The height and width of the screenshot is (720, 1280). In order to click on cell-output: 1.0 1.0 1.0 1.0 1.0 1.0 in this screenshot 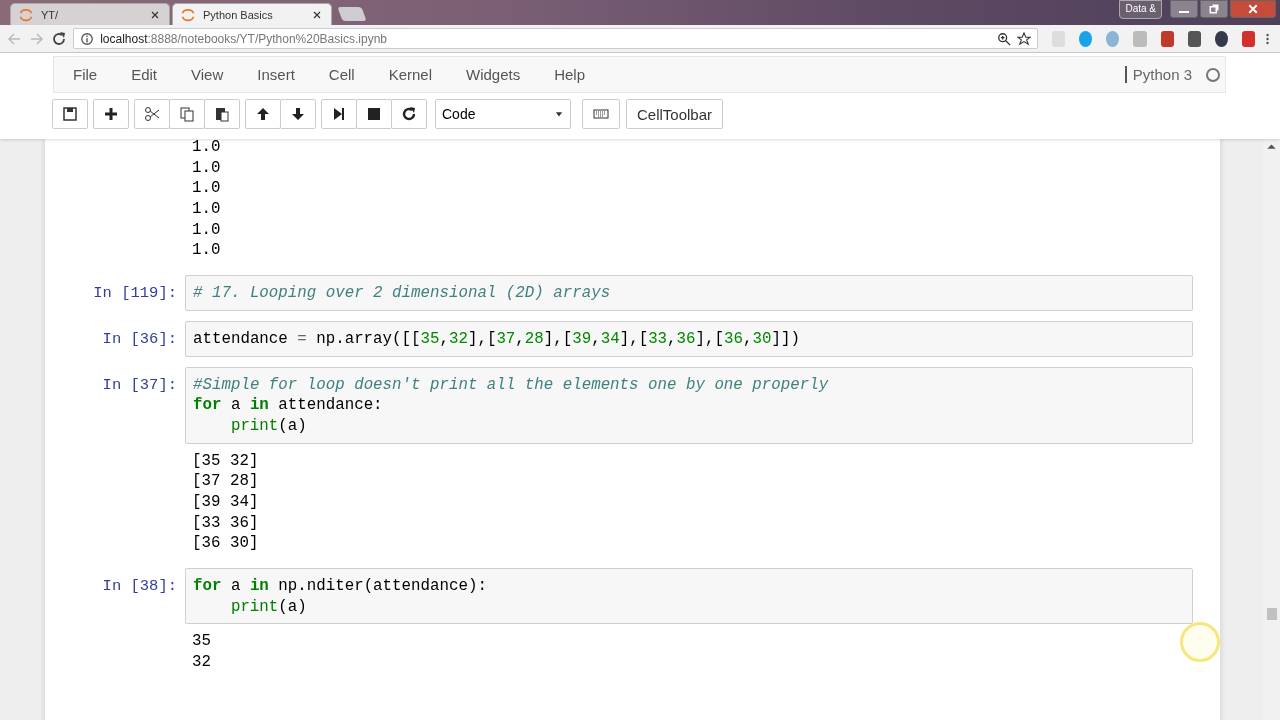, I will do `click(206, 199)`.